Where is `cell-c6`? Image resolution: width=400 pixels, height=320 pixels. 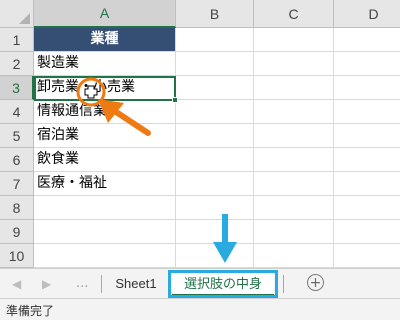
cell-c6 is located at coordinates (294, 160).